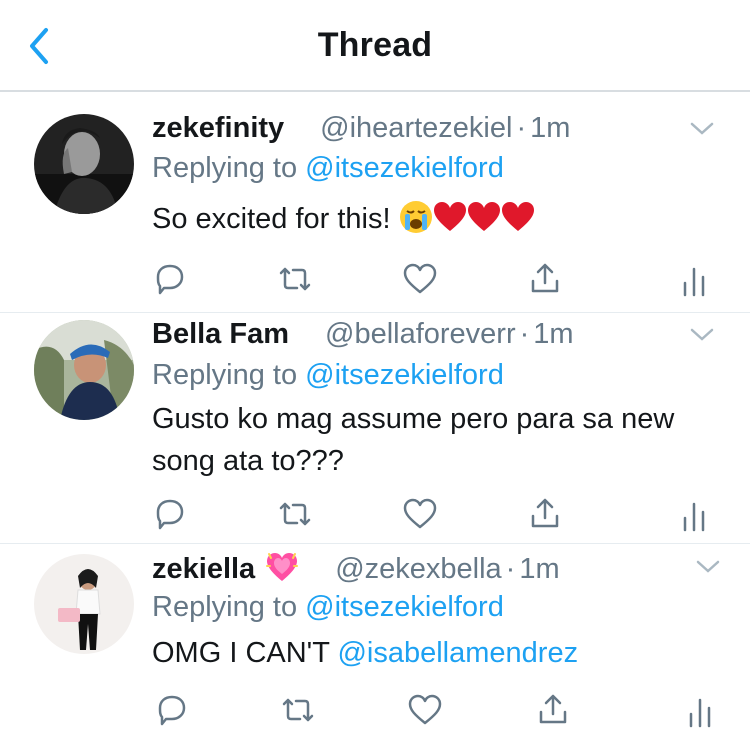 This screenshot has width=750, height=746. I want to click on display-name: zekefinity, so click(218, 128).